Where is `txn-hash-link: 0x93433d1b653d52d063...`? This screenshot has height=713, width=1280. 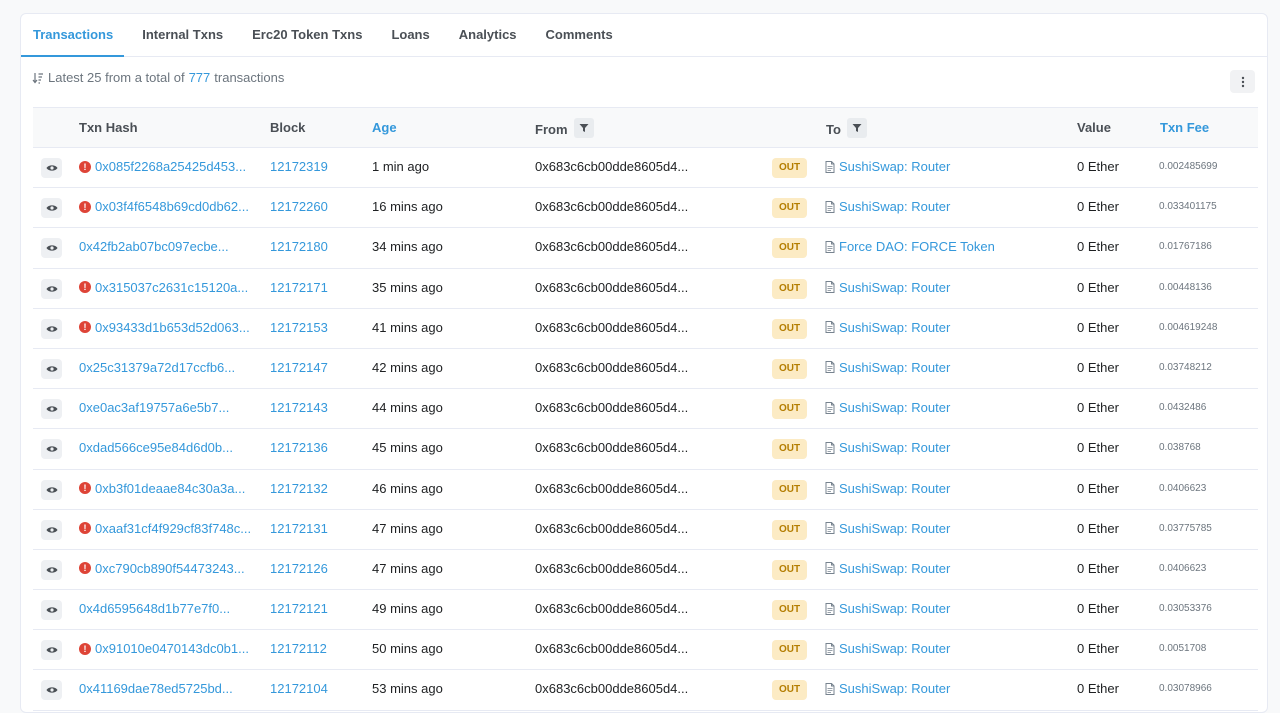 txn-hash-link: 0x93433d1b653d52d063... is located at coordinates (172, 327).